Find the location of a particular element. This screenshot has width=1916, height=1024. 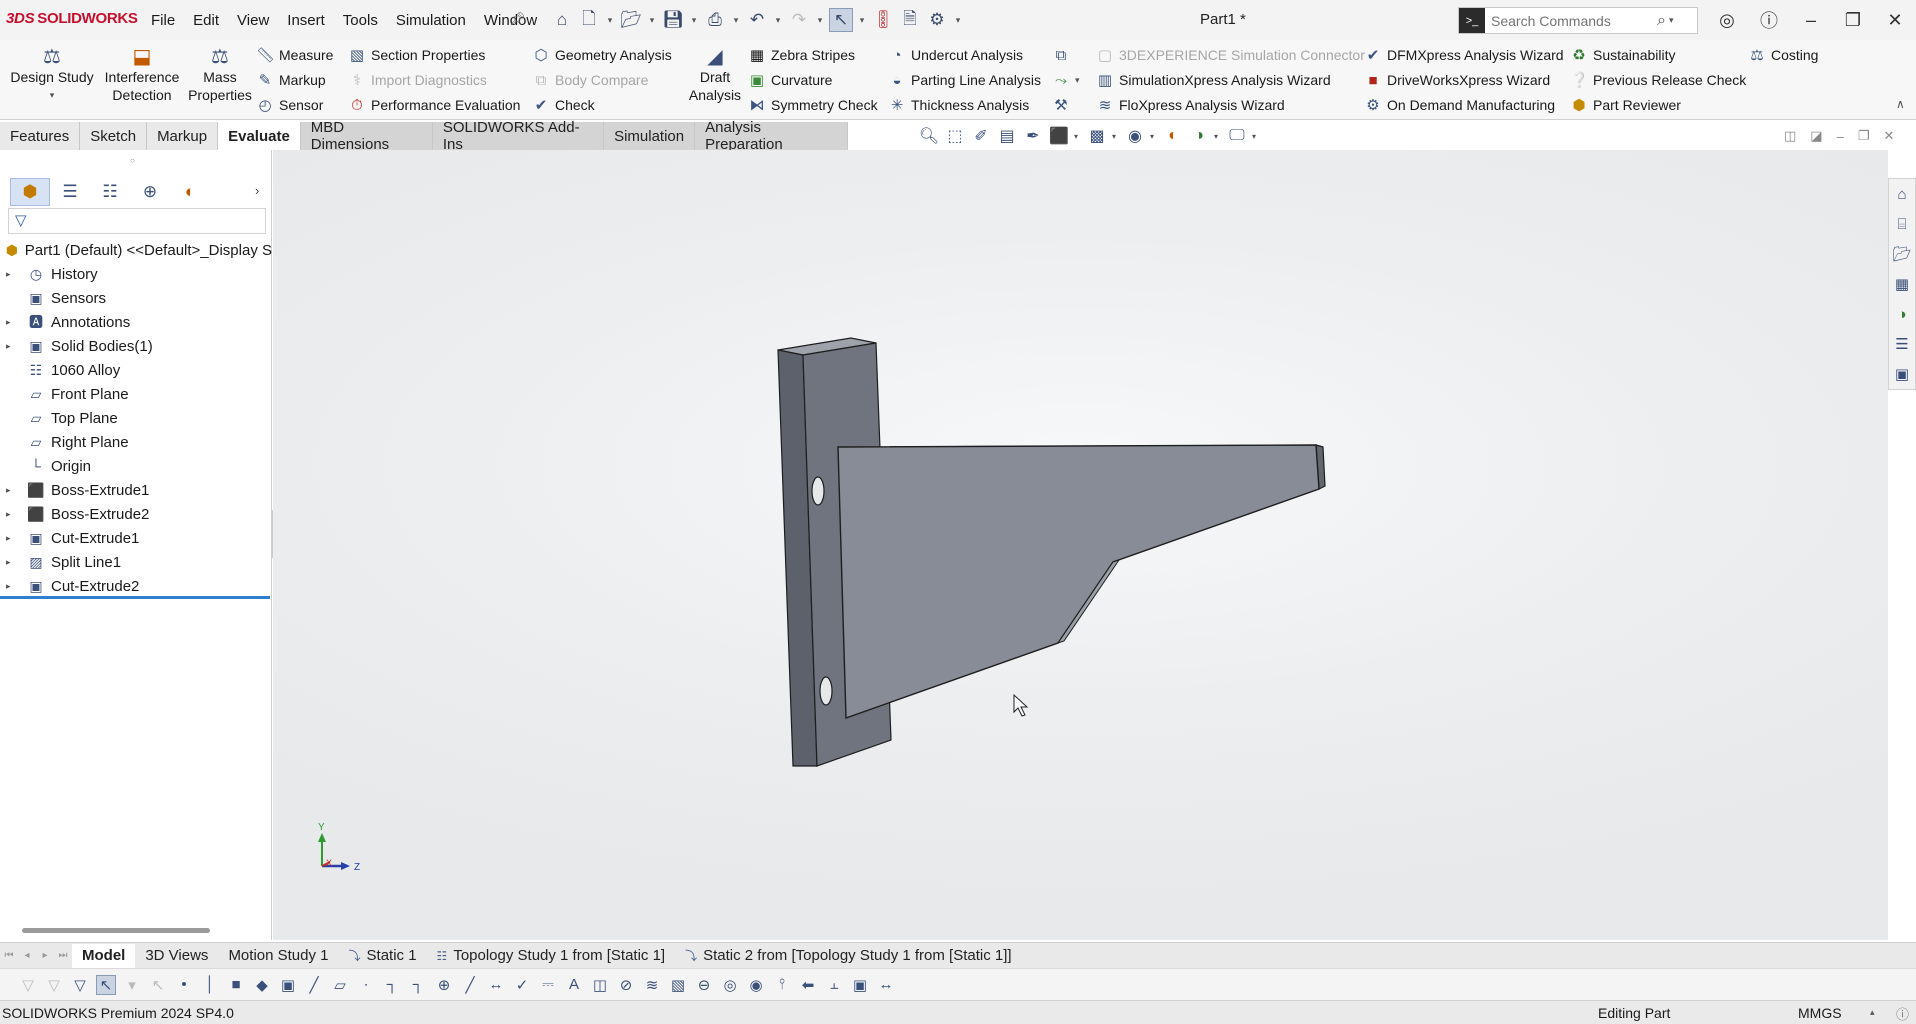

tree-item-cut-extrude1: ▸ ▣ Cut-Extrude1 is located at coordinates (136, 538).